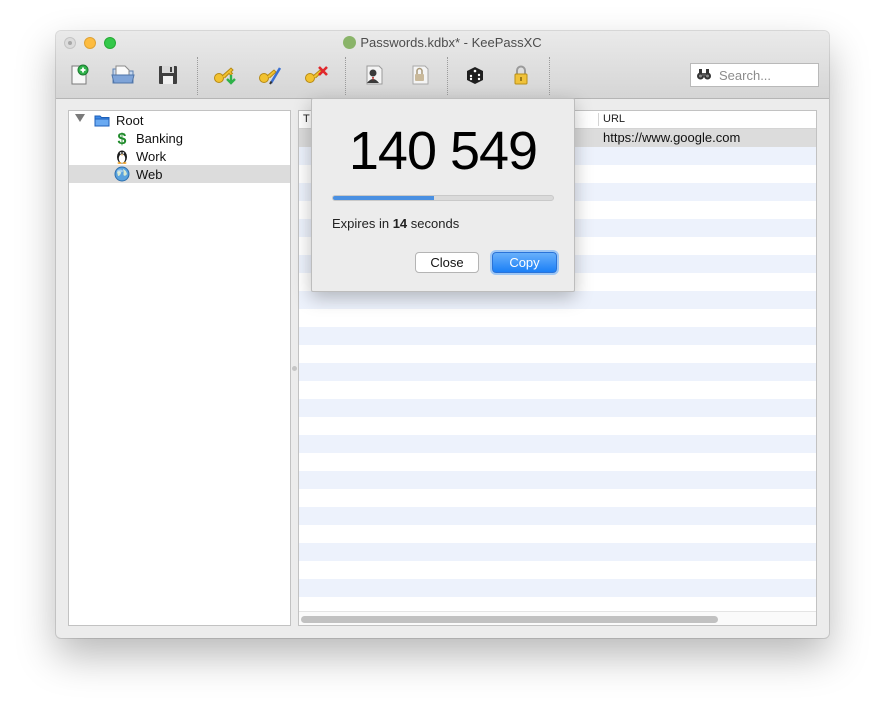 The height and width of the screenshot is (719, 885). I want to click on close-button: Close, so click(447, 262).